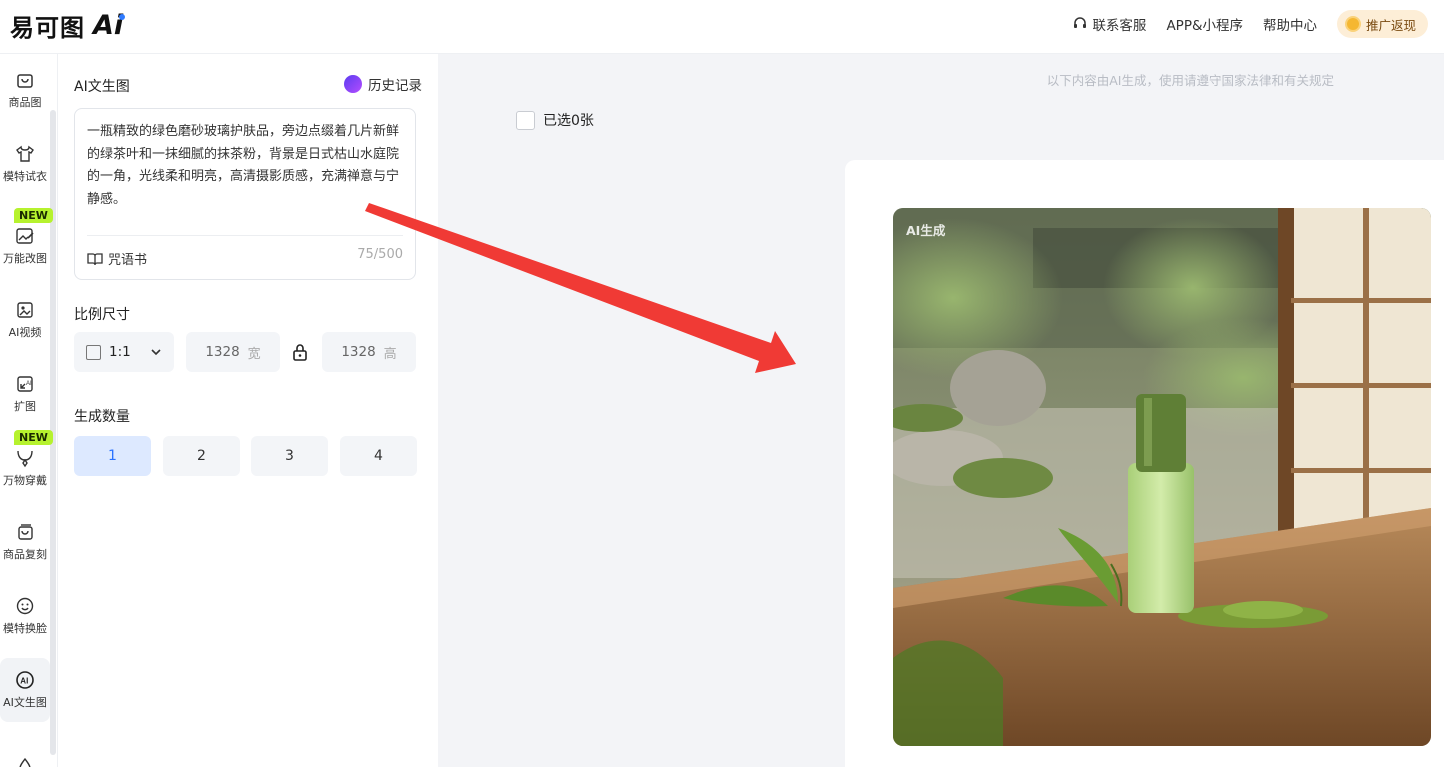  Describe the element at coordinates (25, 702) in the screenshot. I see `sidebar-item-label: AI文生图` at that location.